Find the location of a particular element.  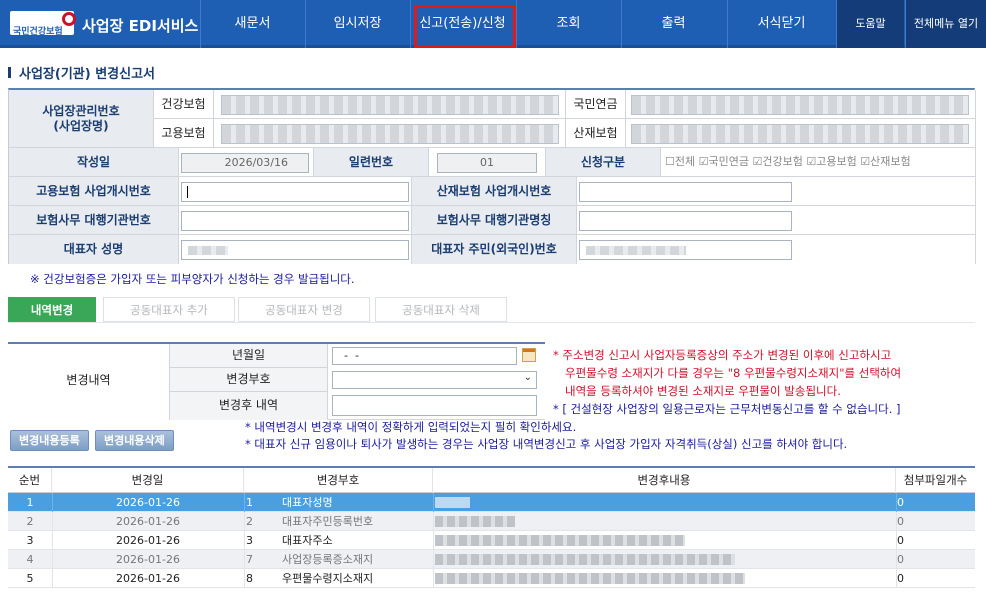

change-after-input is located at coordinates (434, 405).